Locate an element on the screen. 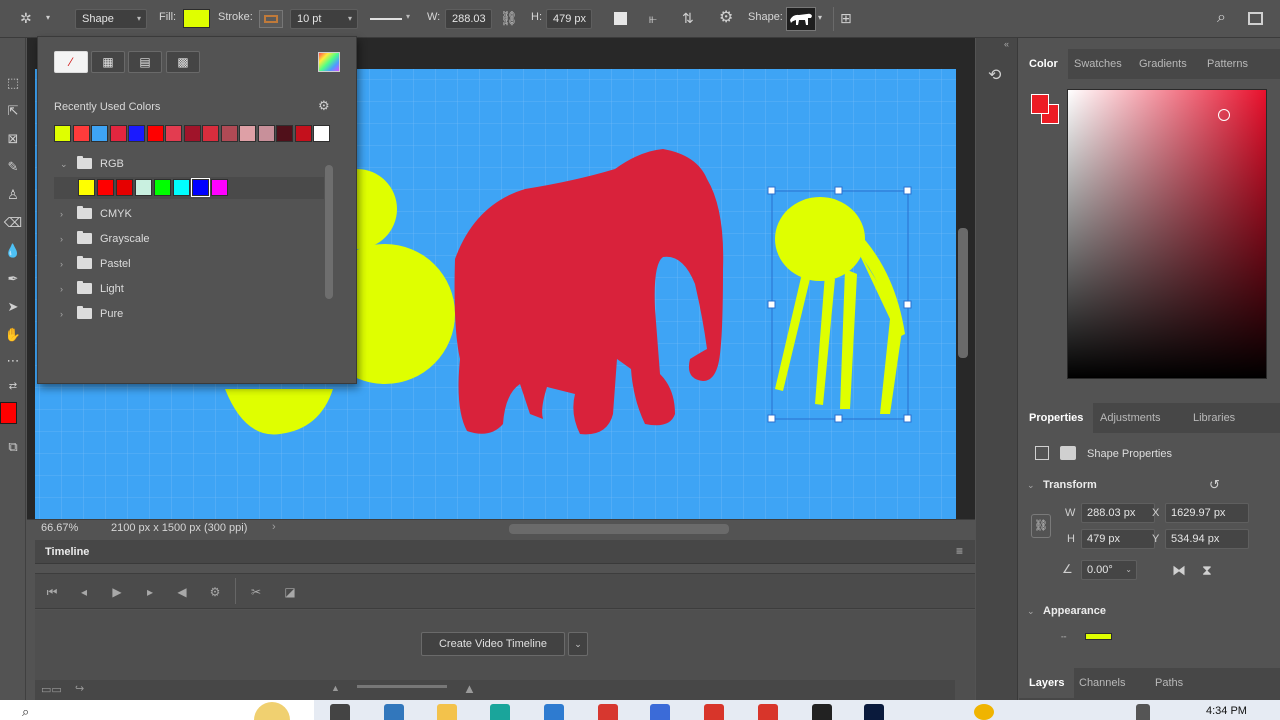 Image resolution: width=1280 pixels, height=720 pixels. path-selection-tool-icon: ➤ is located at coordinates (13, 307).